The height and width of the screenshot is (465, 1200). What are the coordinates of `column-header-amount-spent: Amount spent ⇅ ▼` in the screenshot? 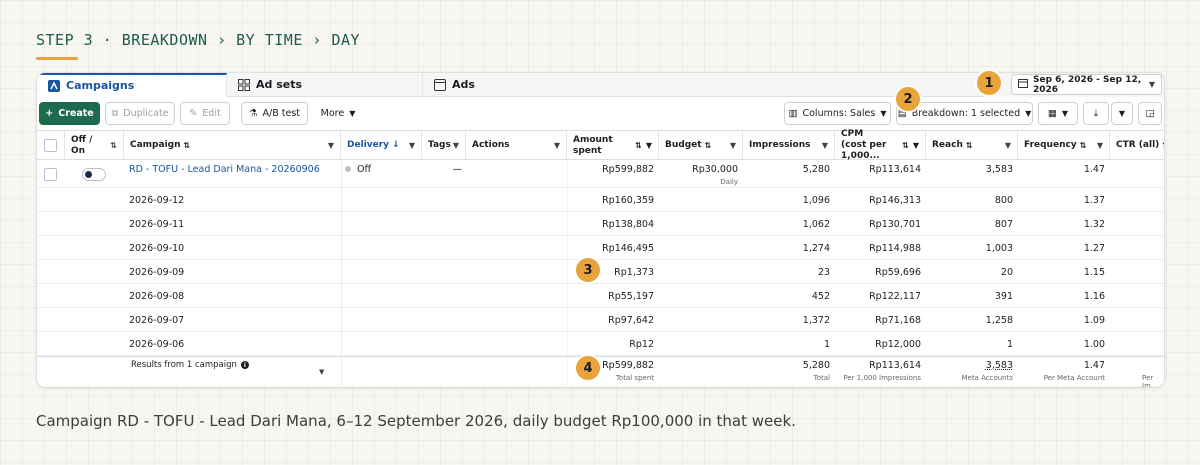 It's located at (613, 145).